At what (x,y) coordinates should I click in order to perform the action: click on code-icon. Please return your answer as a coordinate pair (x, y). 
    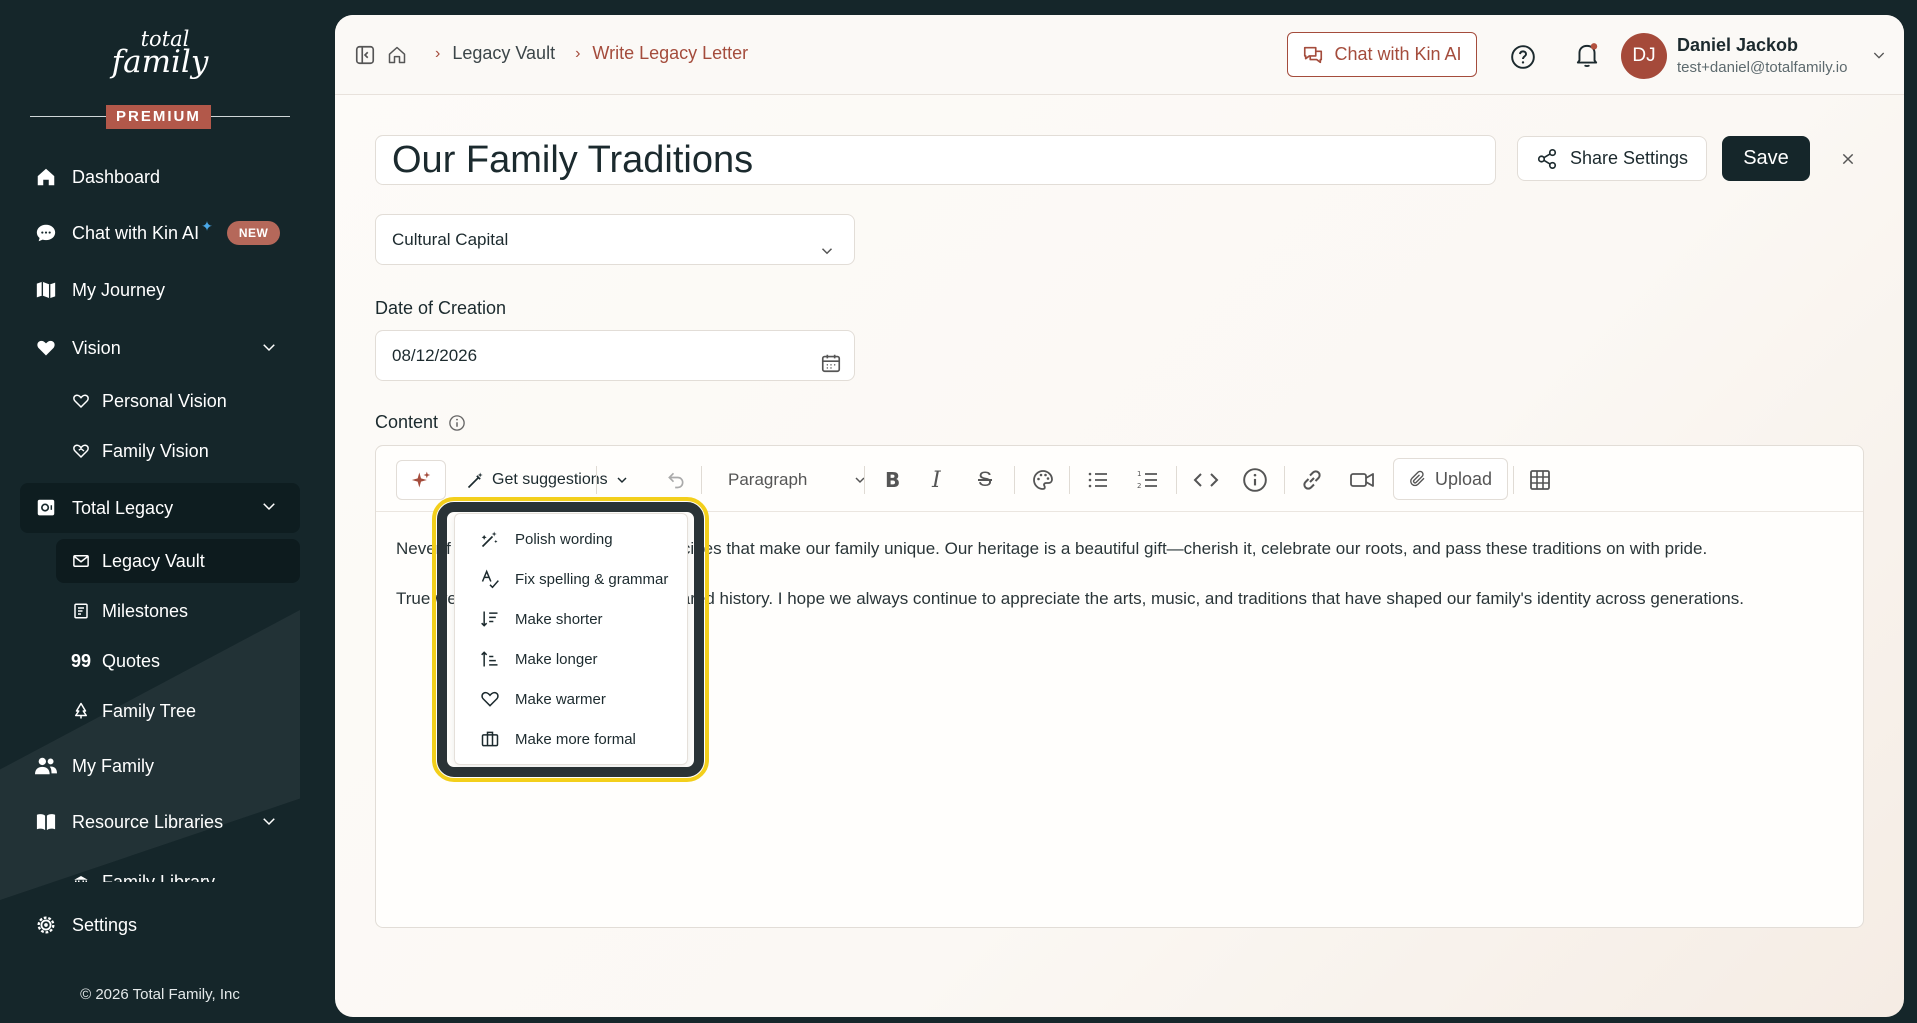
    Looking at the image, I should click on (1206, 480).